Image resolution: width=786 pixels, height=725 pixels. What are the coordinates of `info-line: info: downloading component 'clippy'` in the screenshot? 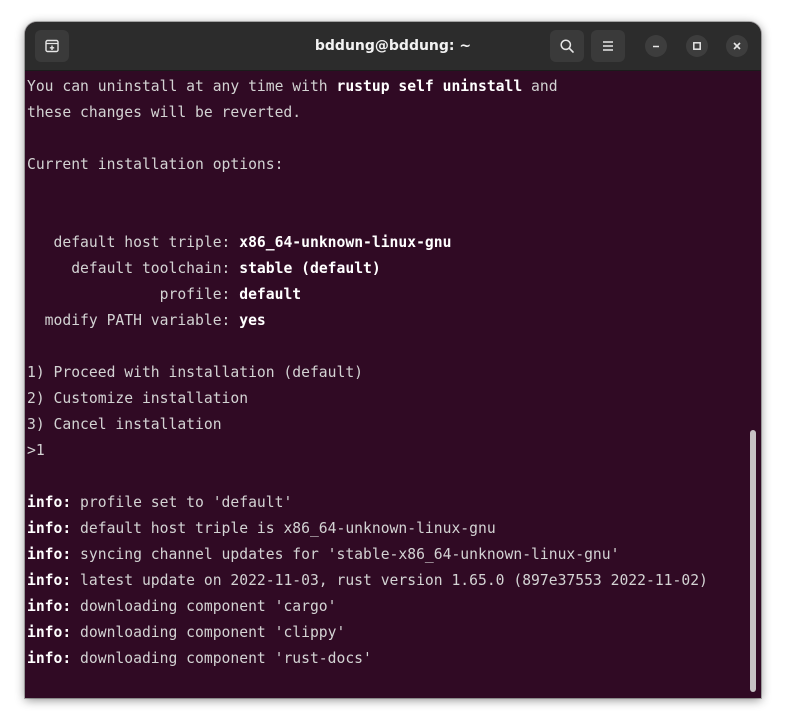 It's located at (186, 632).